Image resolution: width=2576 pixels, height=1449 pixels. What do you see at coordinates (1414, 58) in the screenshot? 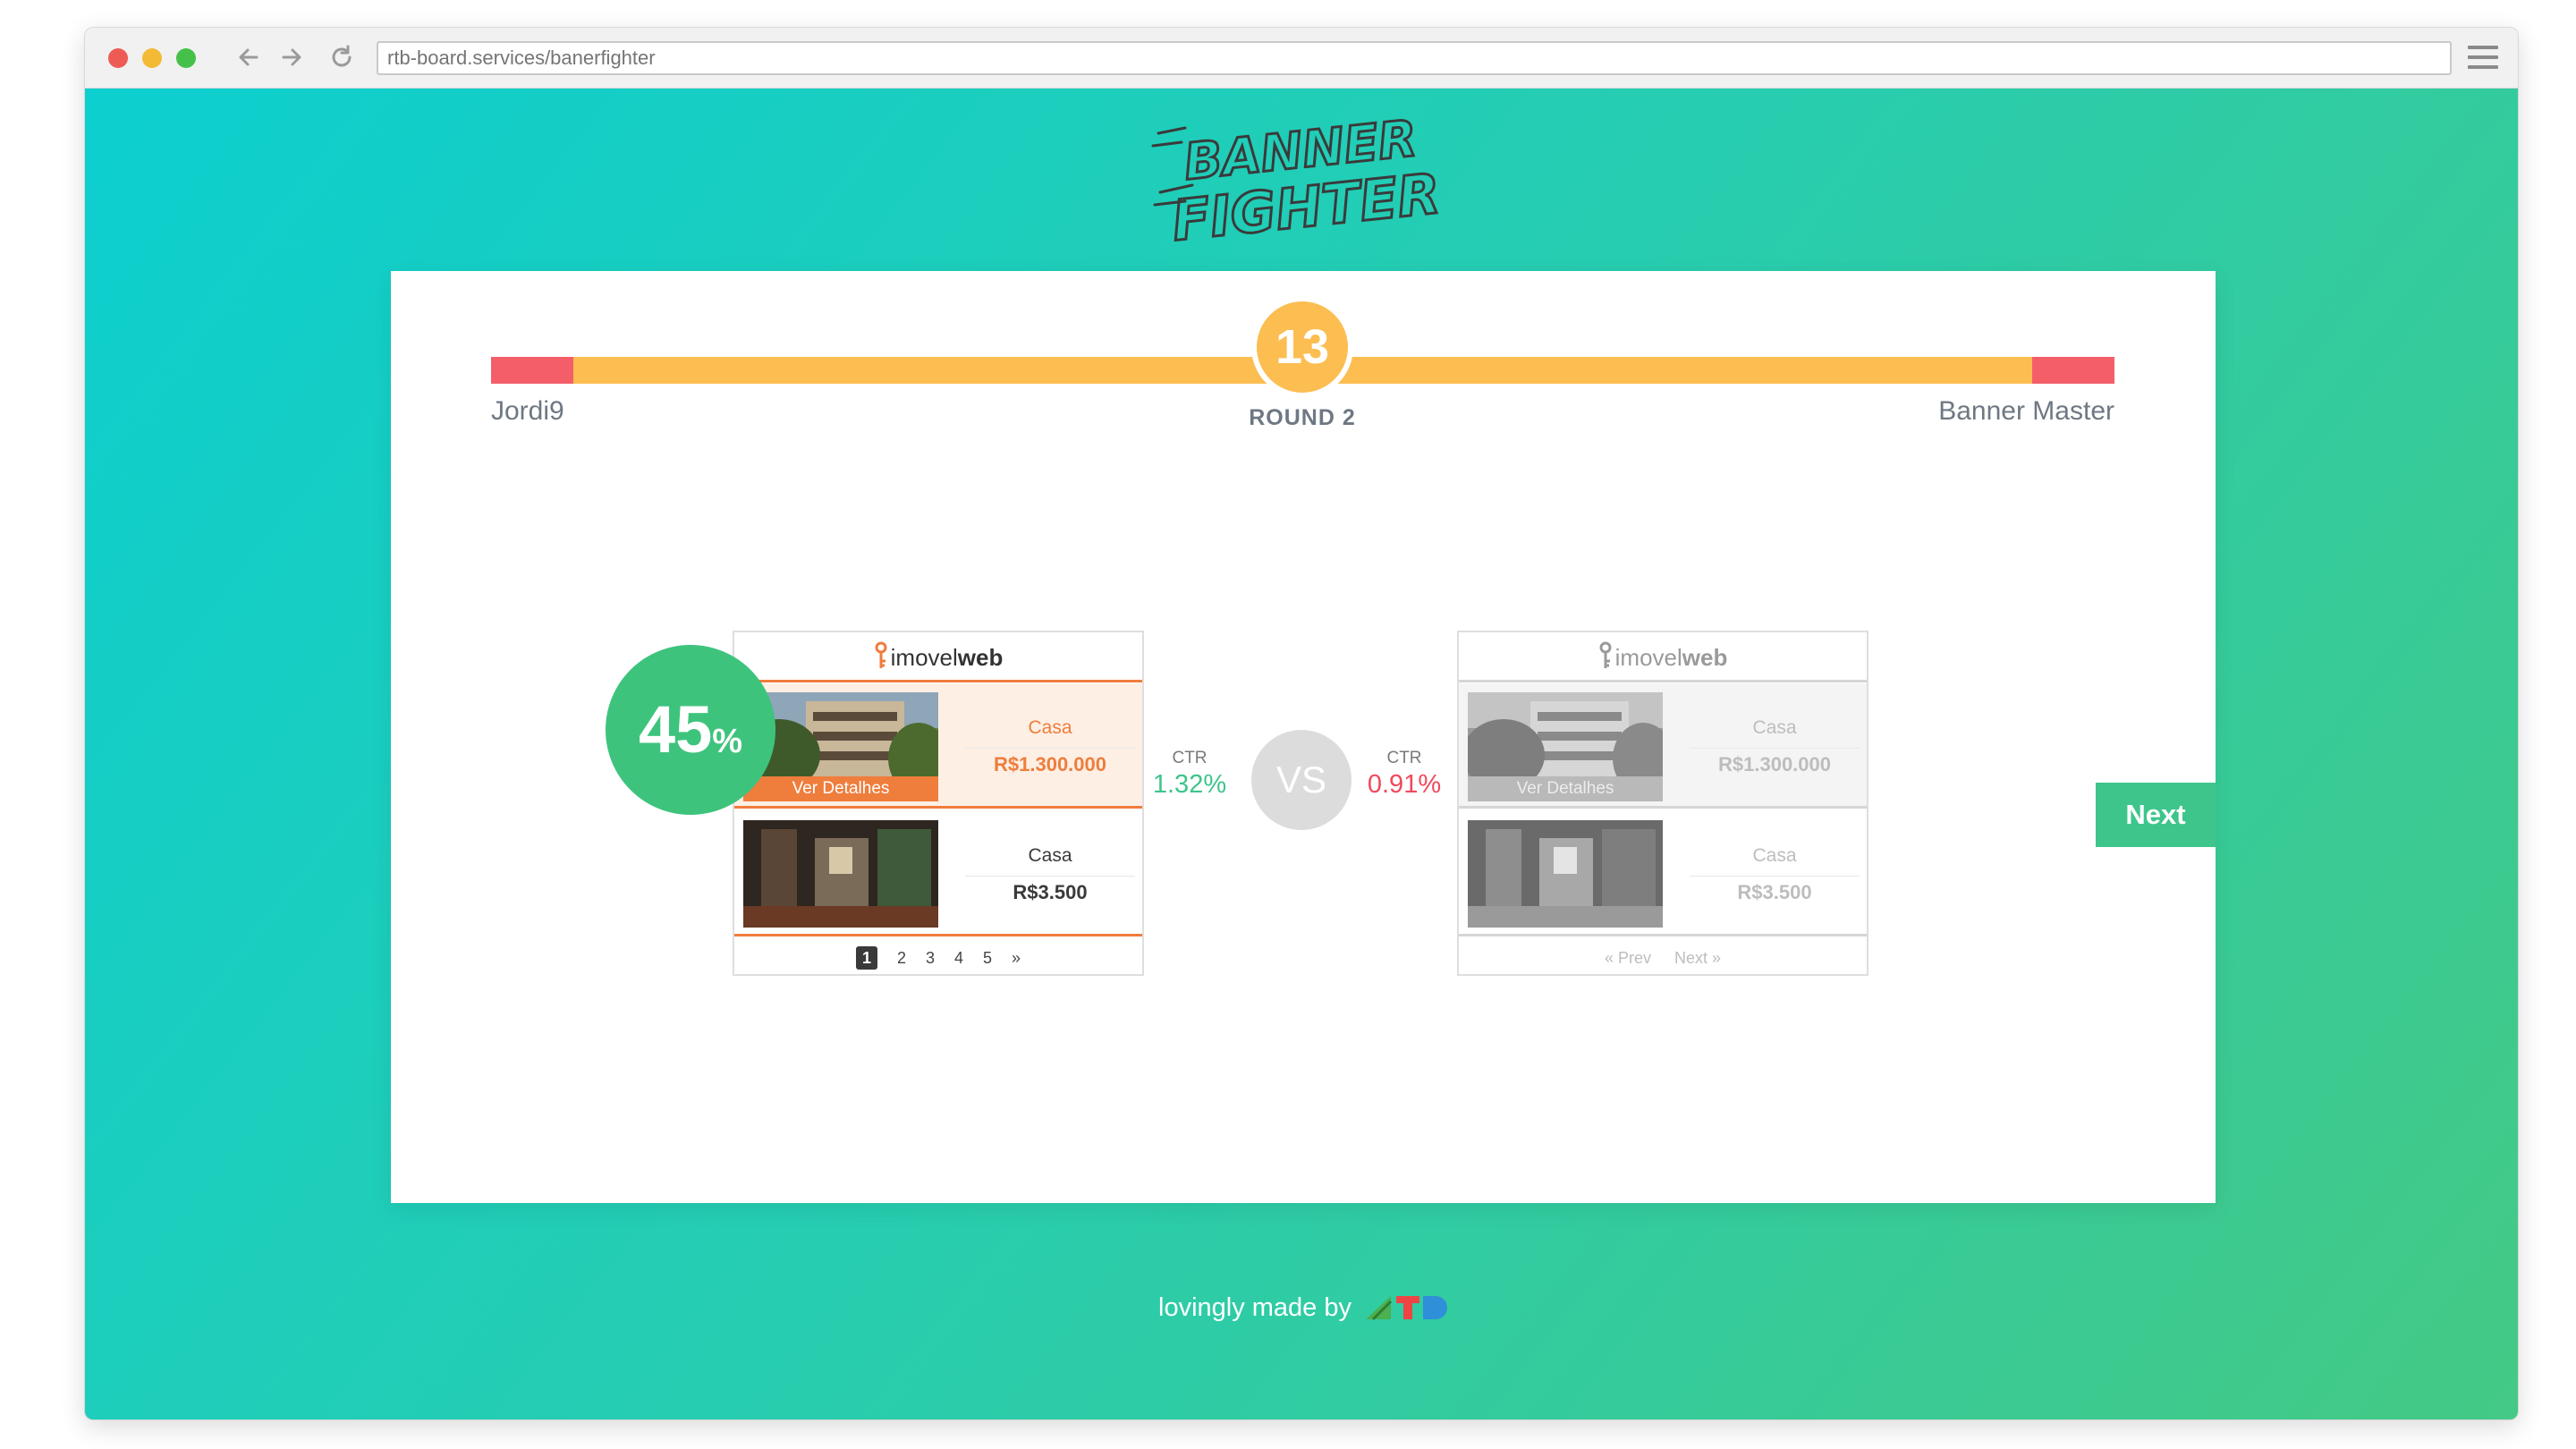
I see `address-bar: rtb-board.services/banerfighter` at bounding box center [1414, 58].